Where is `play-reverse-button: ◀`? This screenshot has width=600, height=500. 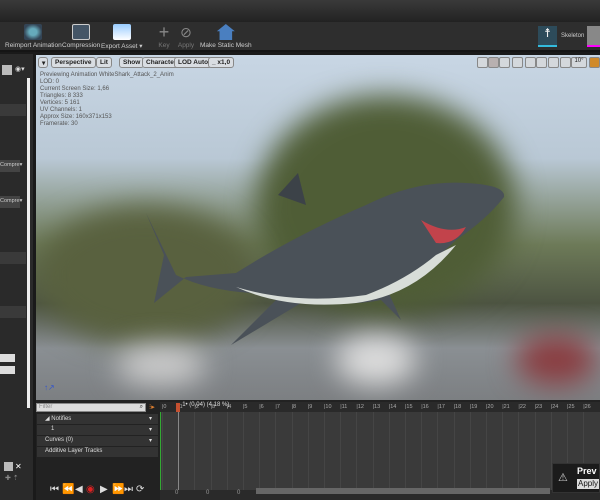
play-reverse-button: ◀ is located at coordinates (79, 489).